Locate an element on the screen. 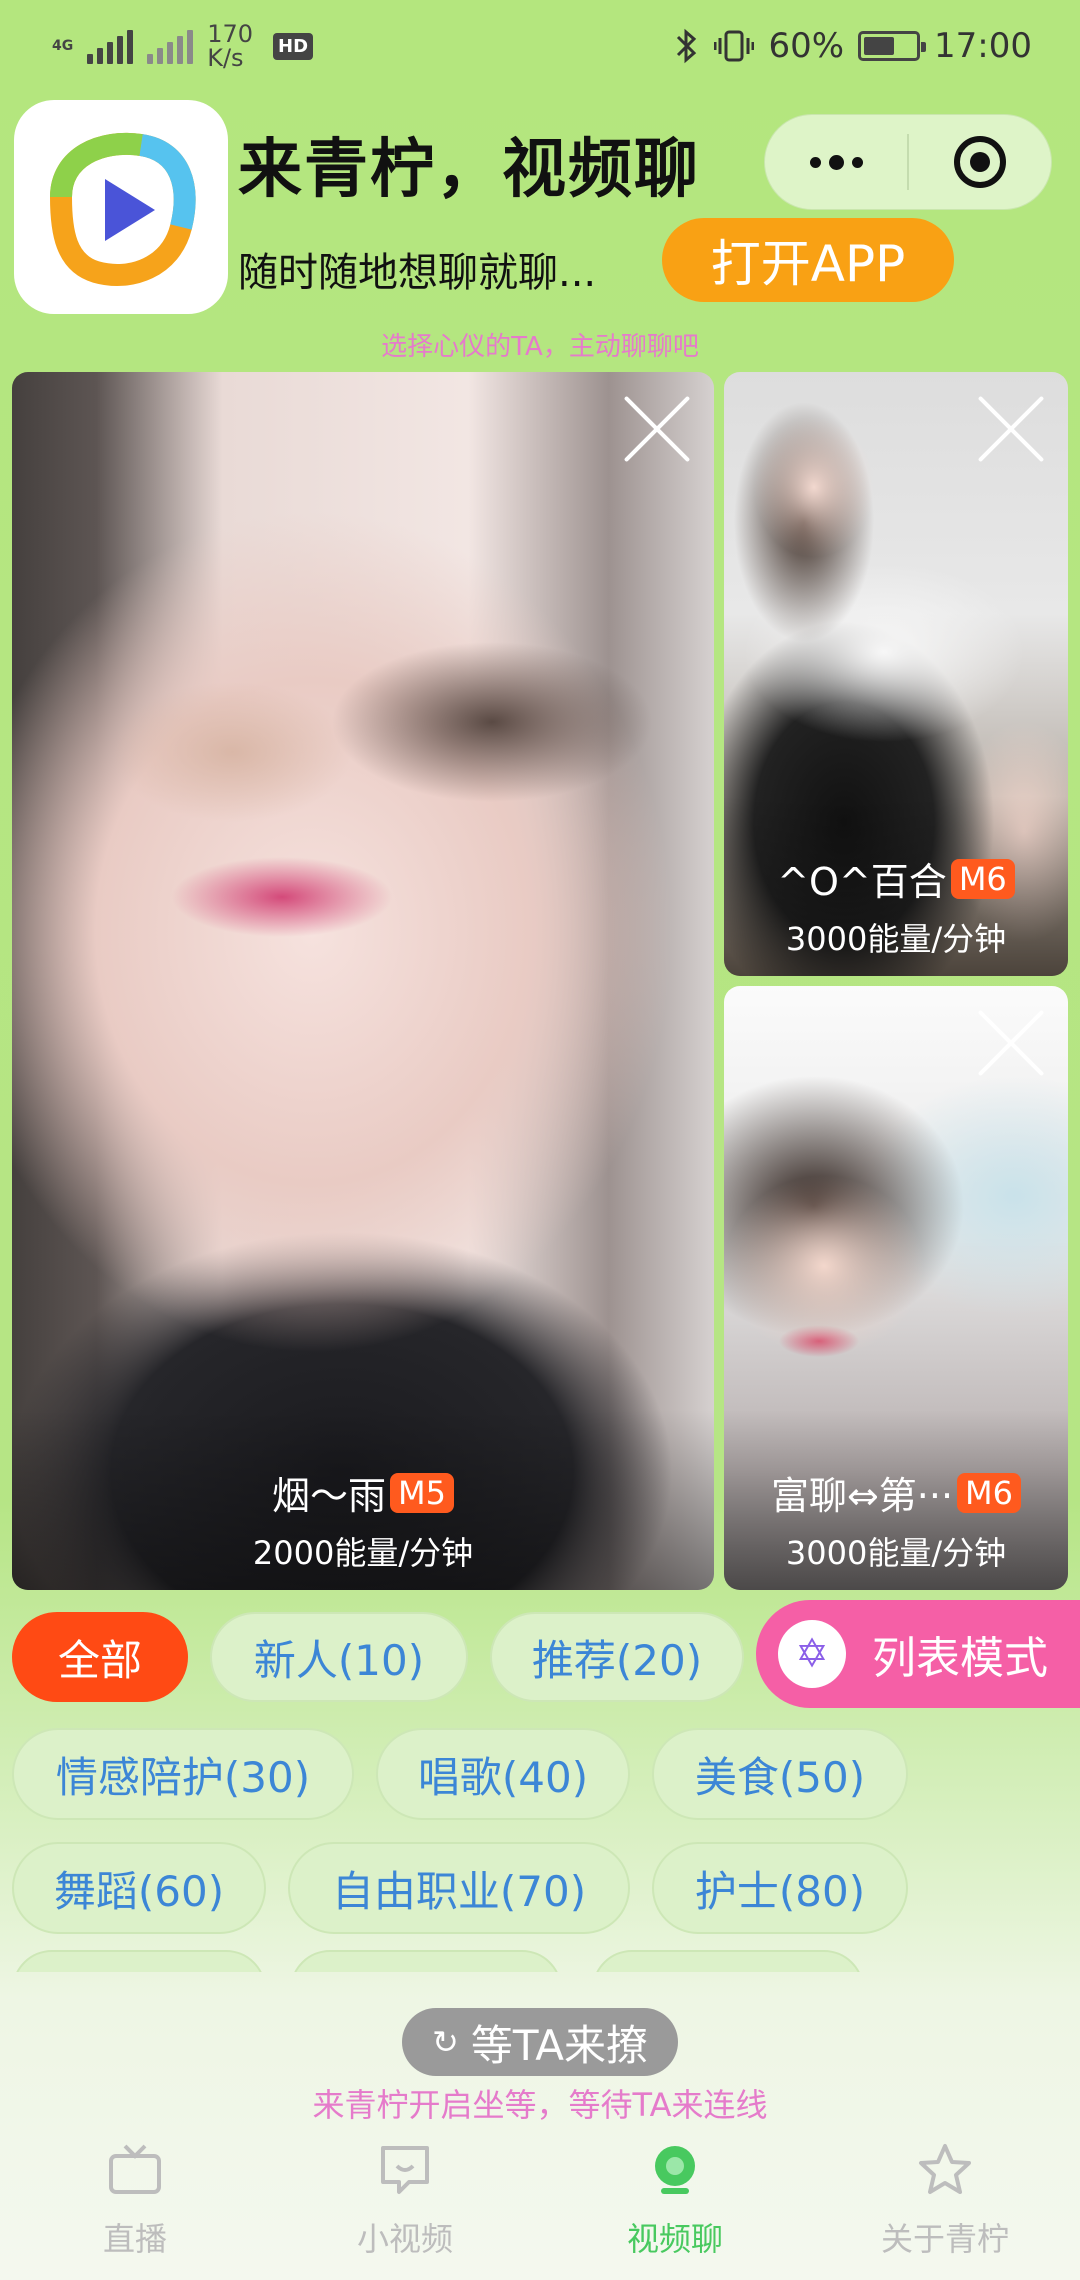 The image size is (1080, 2280). hd-badge: HD is located at coordinates (293, 46).